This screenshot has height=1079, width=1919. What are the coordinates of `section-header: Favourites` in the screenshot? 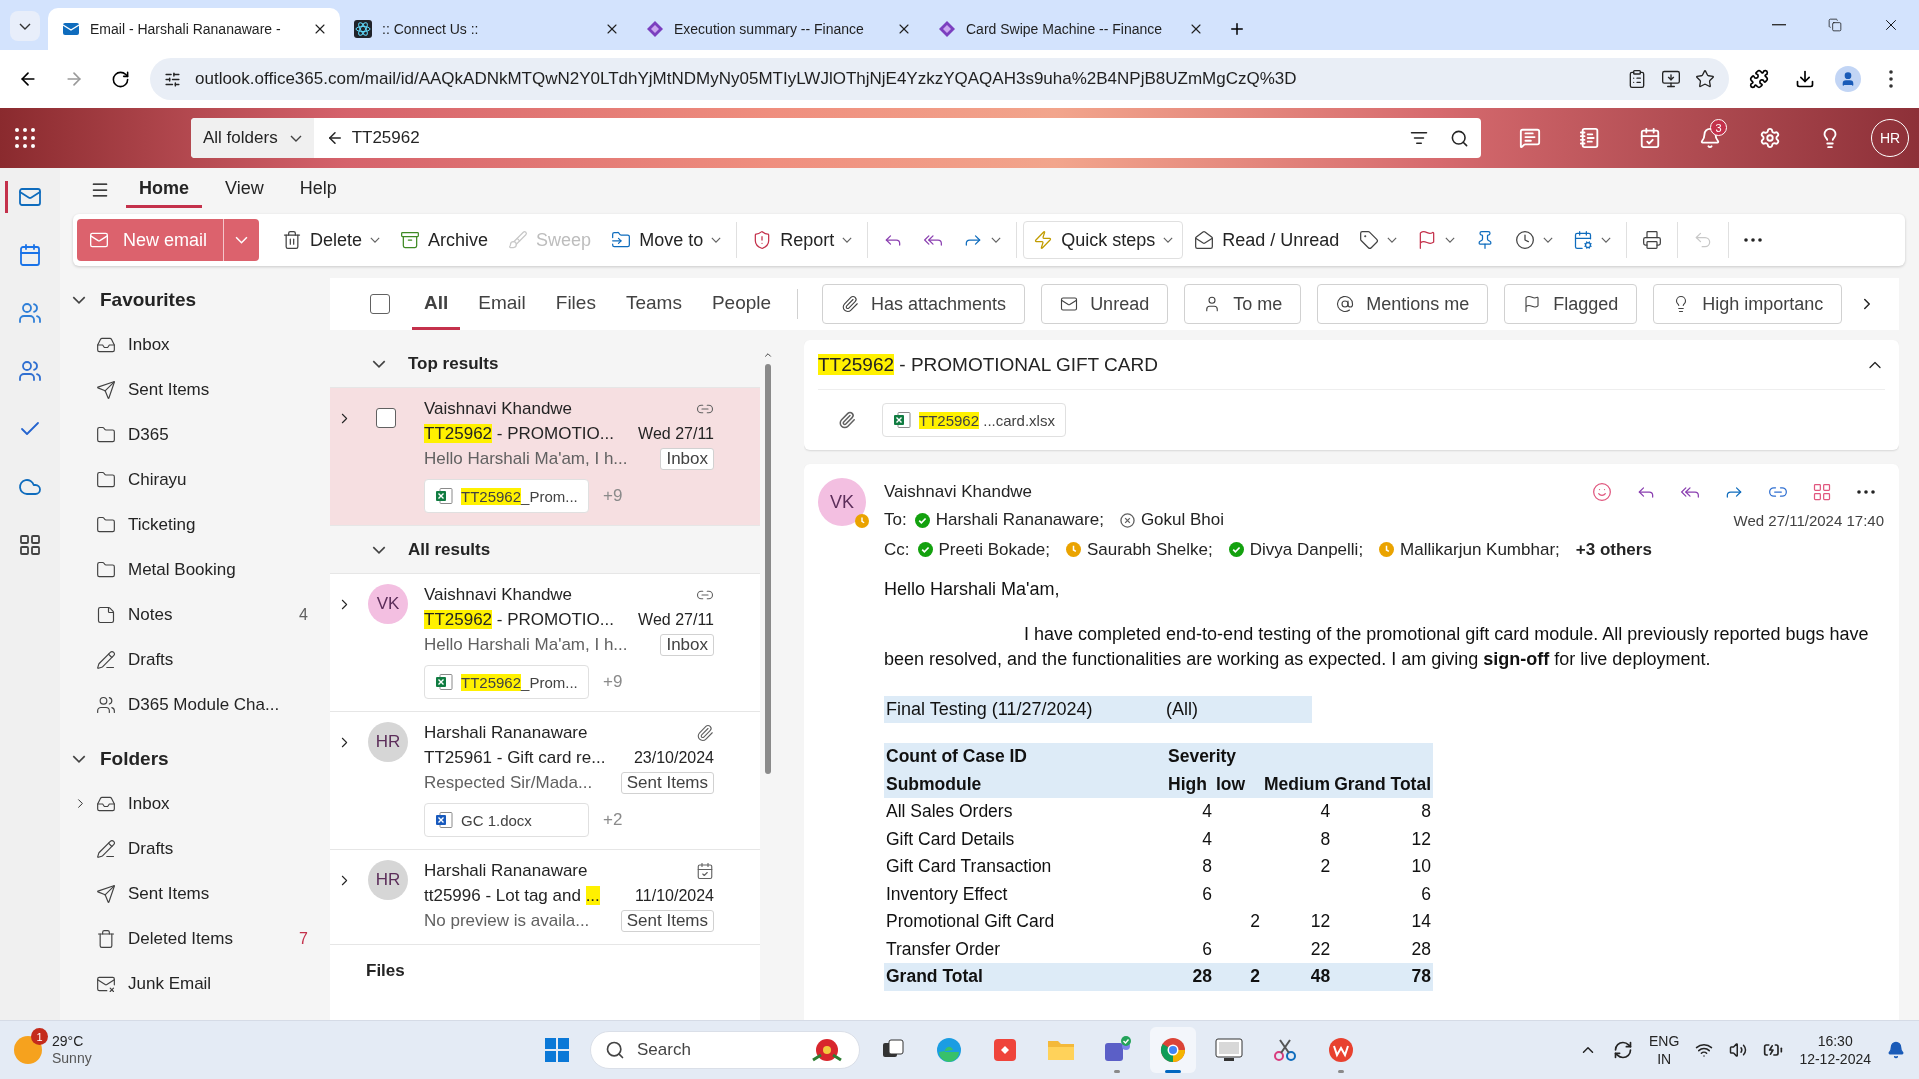 It's located at (193, 300).